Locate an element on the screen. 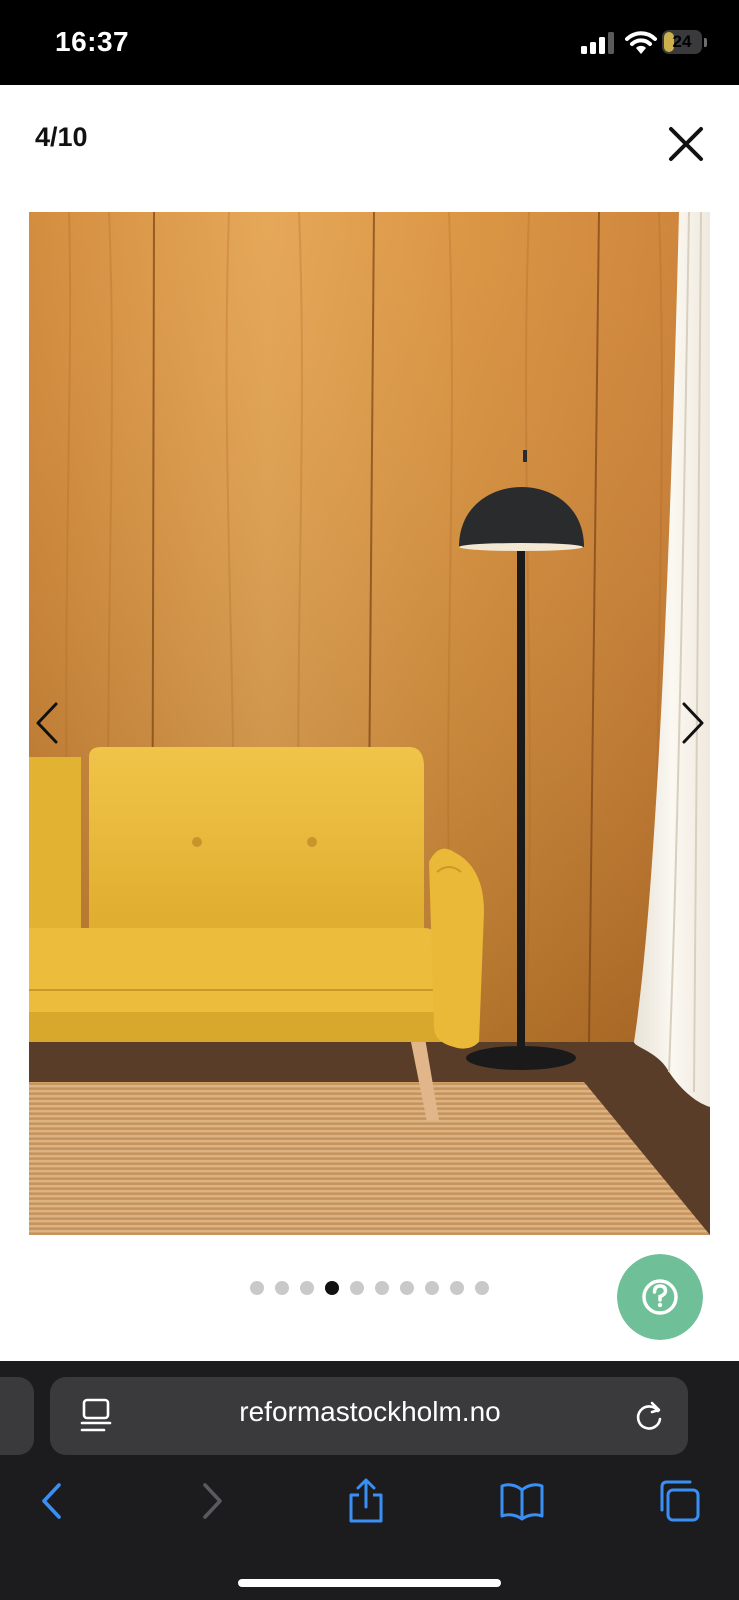 The height and width of the screenshot is (1600, 739). battery-indicator: 24 is located at coordinates (685, 43).